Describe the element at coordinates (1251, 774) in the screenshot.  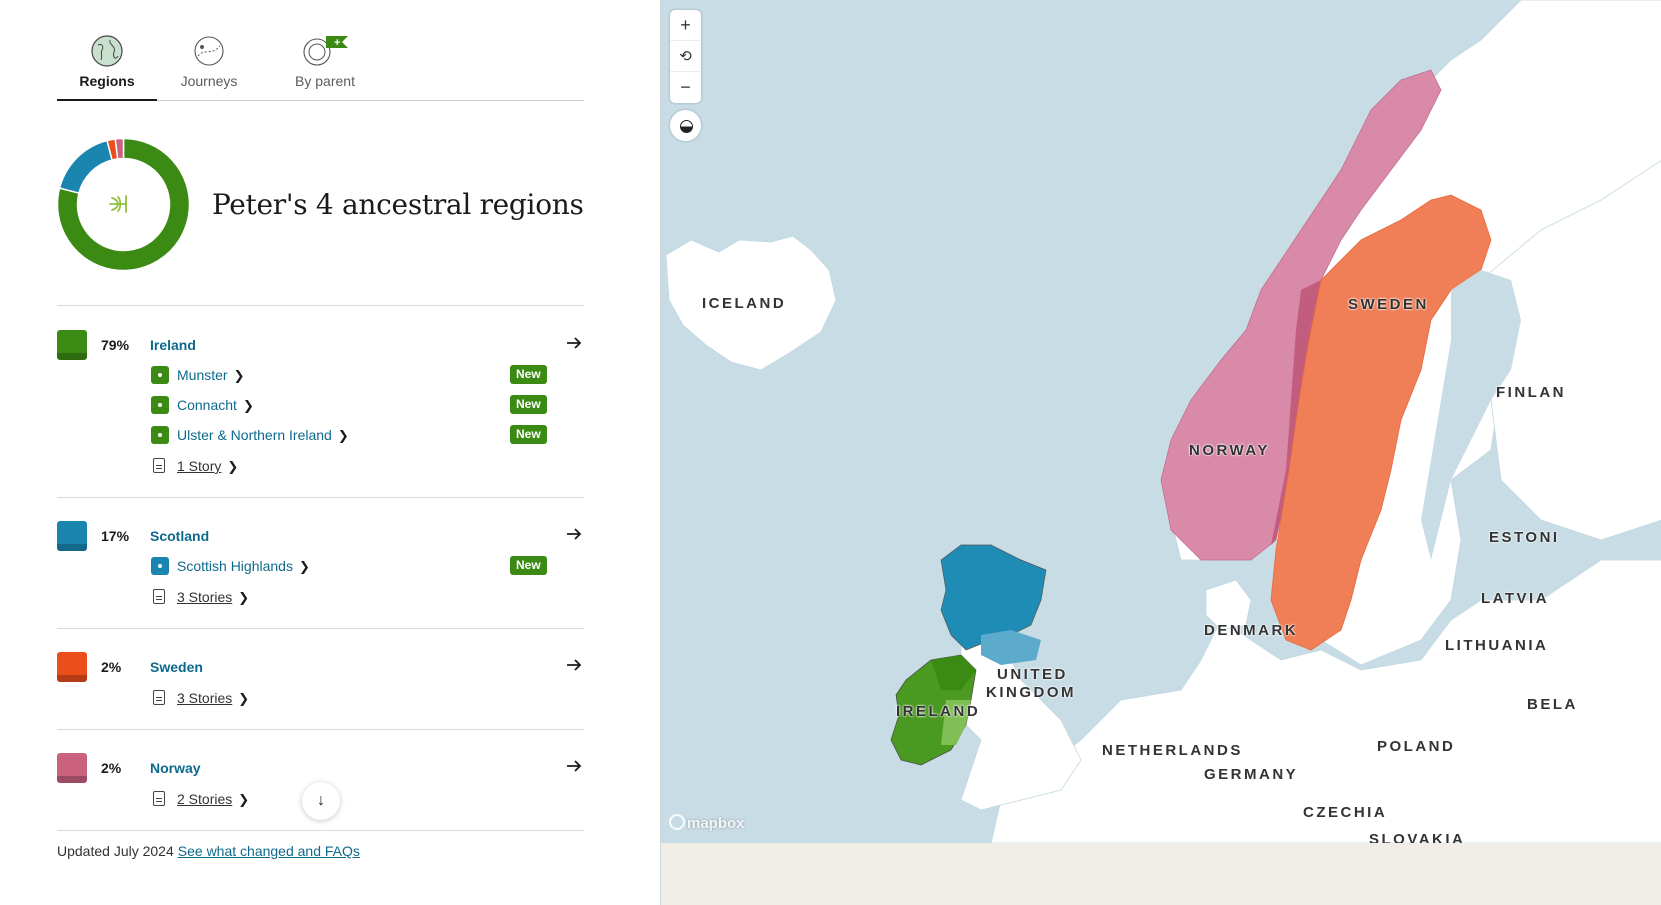
I see `map-label-germany: GERMANY` at that location.